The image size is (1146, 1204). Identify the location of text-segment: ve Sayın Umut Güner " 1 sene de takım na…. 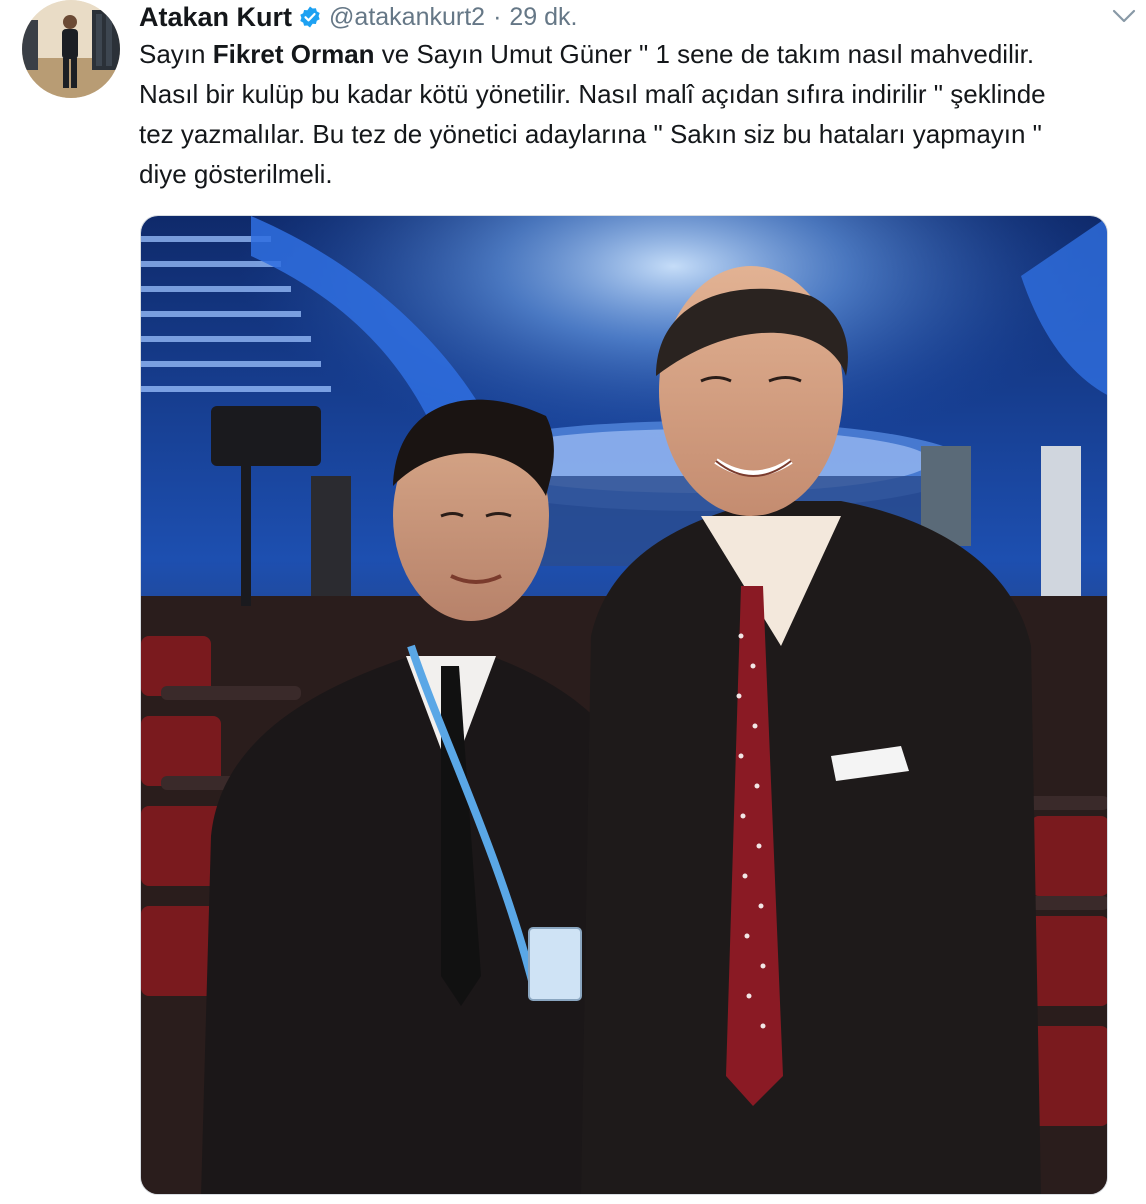
(704, 54).